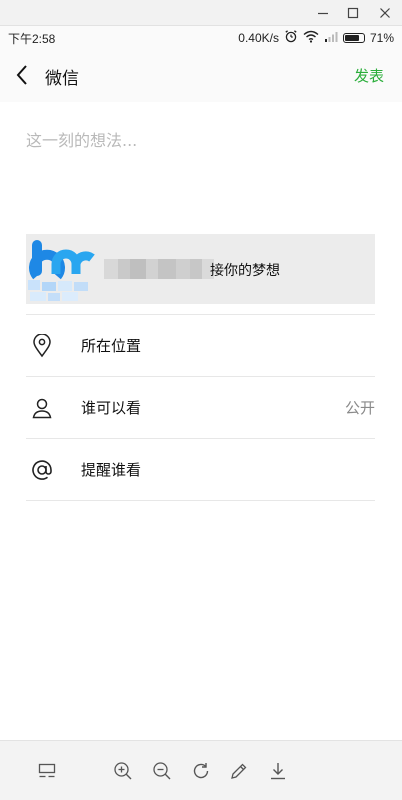  What do you see at coordinates (323, 13) in the screenshot?
I see `minimize-icon` at bounding box center [323, 13].